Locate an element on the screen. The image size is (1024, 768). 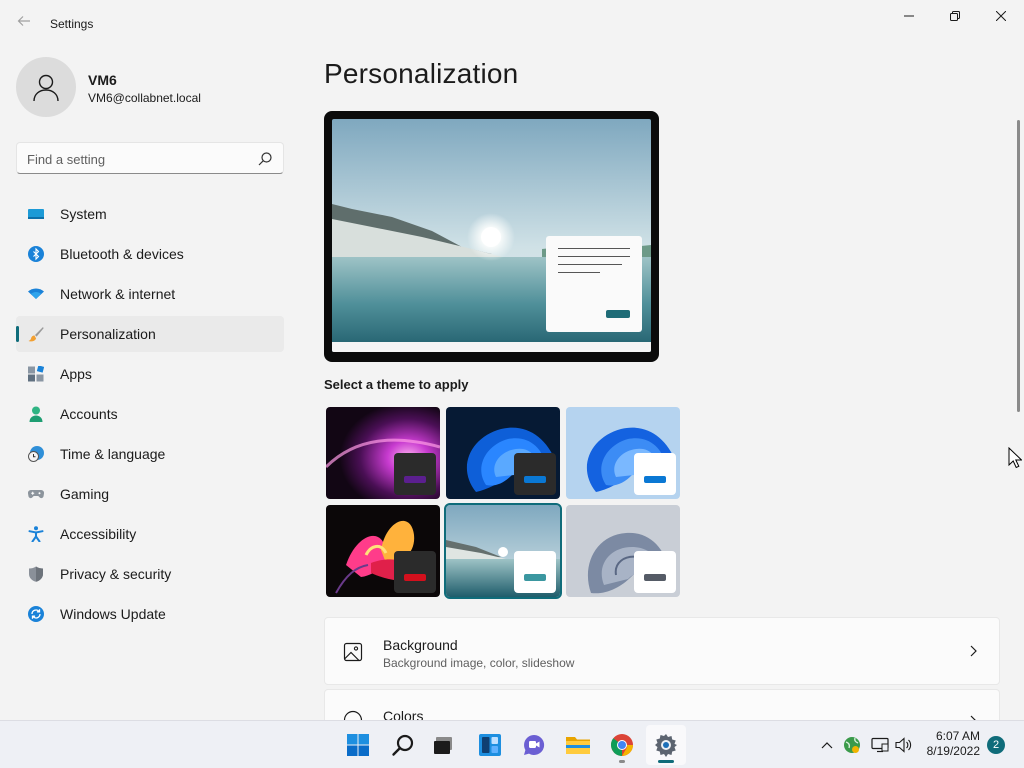
active-indicator is located at coordinates (666, 761).